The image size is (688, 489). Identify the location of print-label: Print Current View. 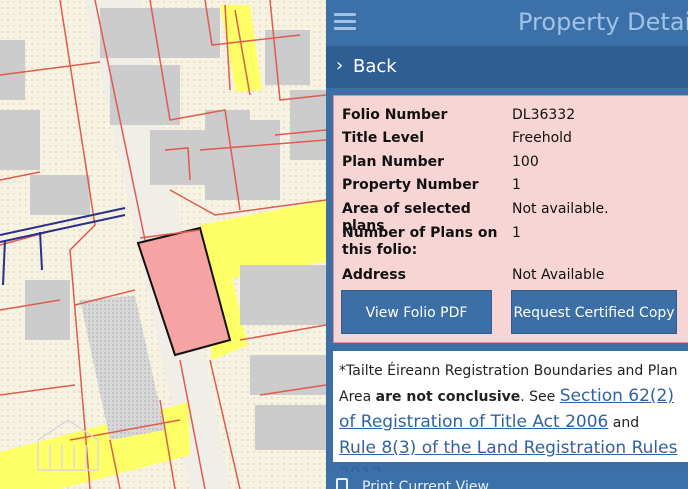
(425, 484).